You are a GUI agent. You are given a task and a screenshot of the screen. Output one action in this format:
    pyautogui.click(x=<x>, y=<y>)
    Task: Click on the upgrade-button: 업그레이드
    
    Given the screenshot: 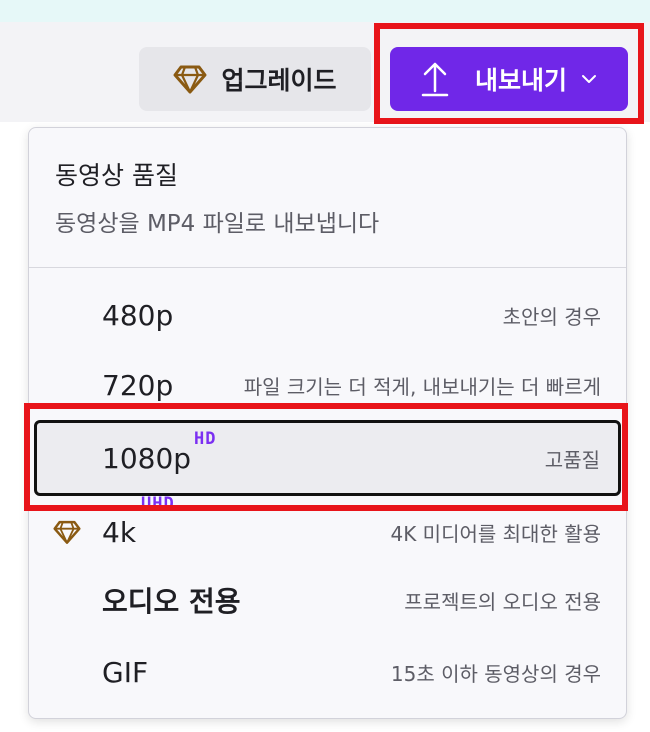 What is the action you would take?
    pyautogui.click(x=255, y=79)
    